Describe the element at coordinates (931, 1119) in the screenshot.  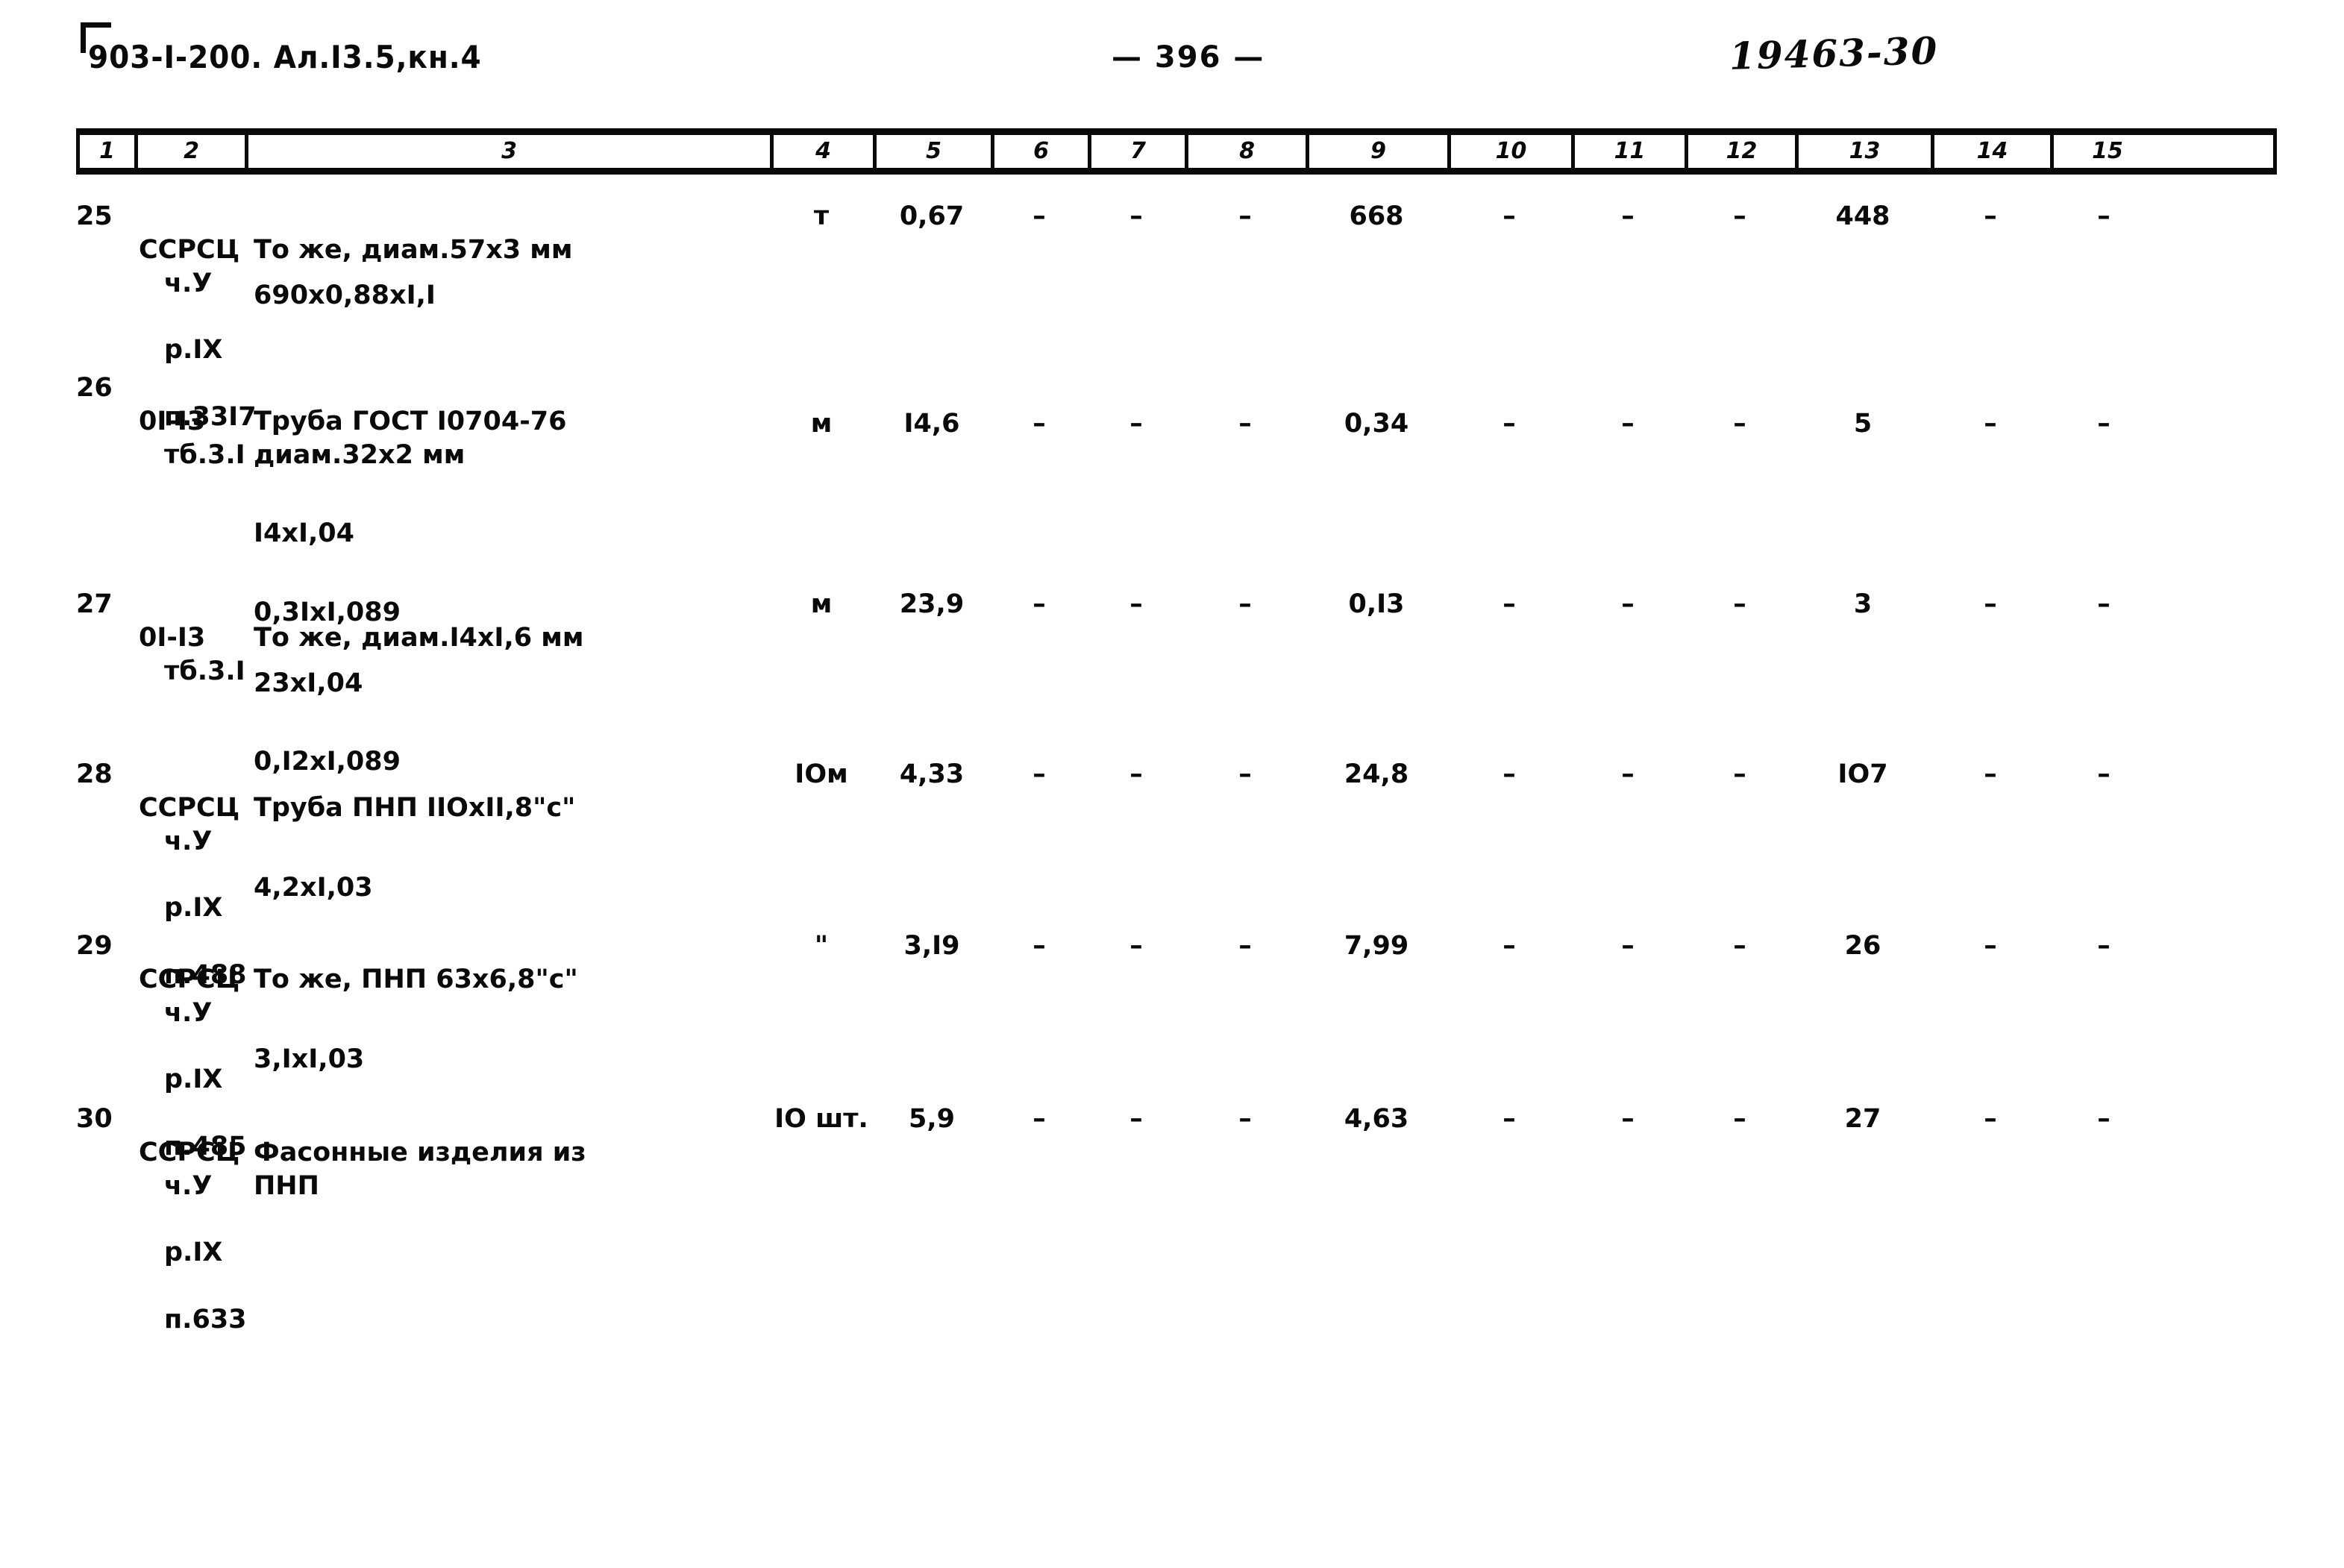
I see `value-col-5: 5,9` at that location.